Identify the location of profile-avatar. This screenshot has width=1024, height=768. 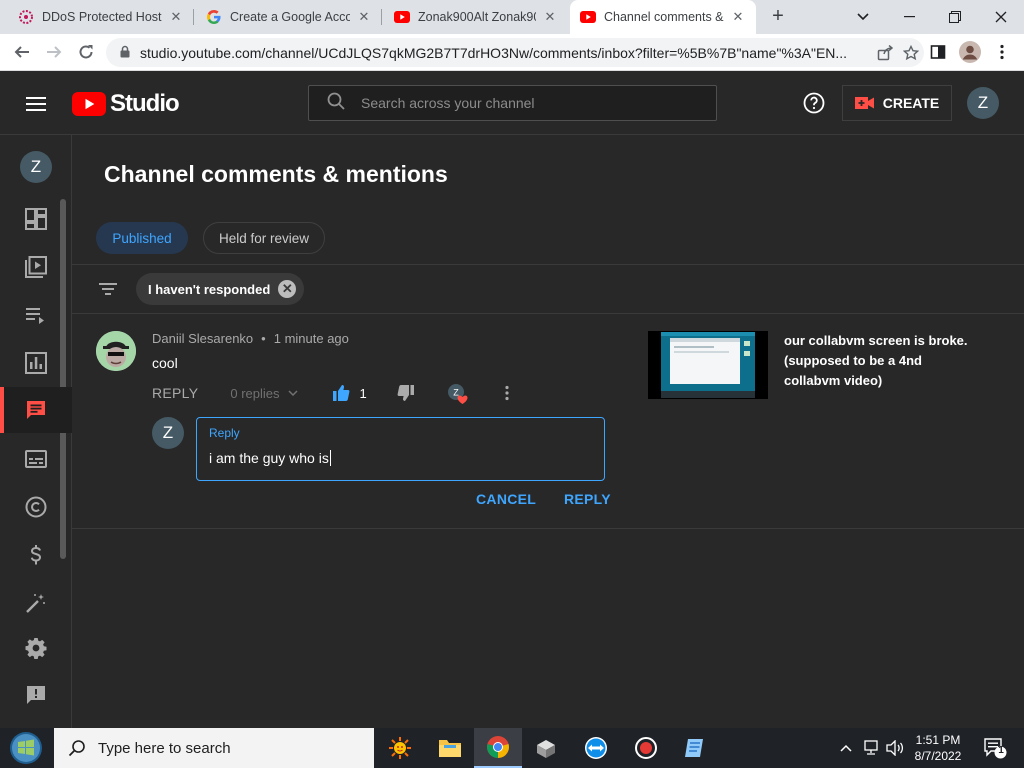
(970, 52).